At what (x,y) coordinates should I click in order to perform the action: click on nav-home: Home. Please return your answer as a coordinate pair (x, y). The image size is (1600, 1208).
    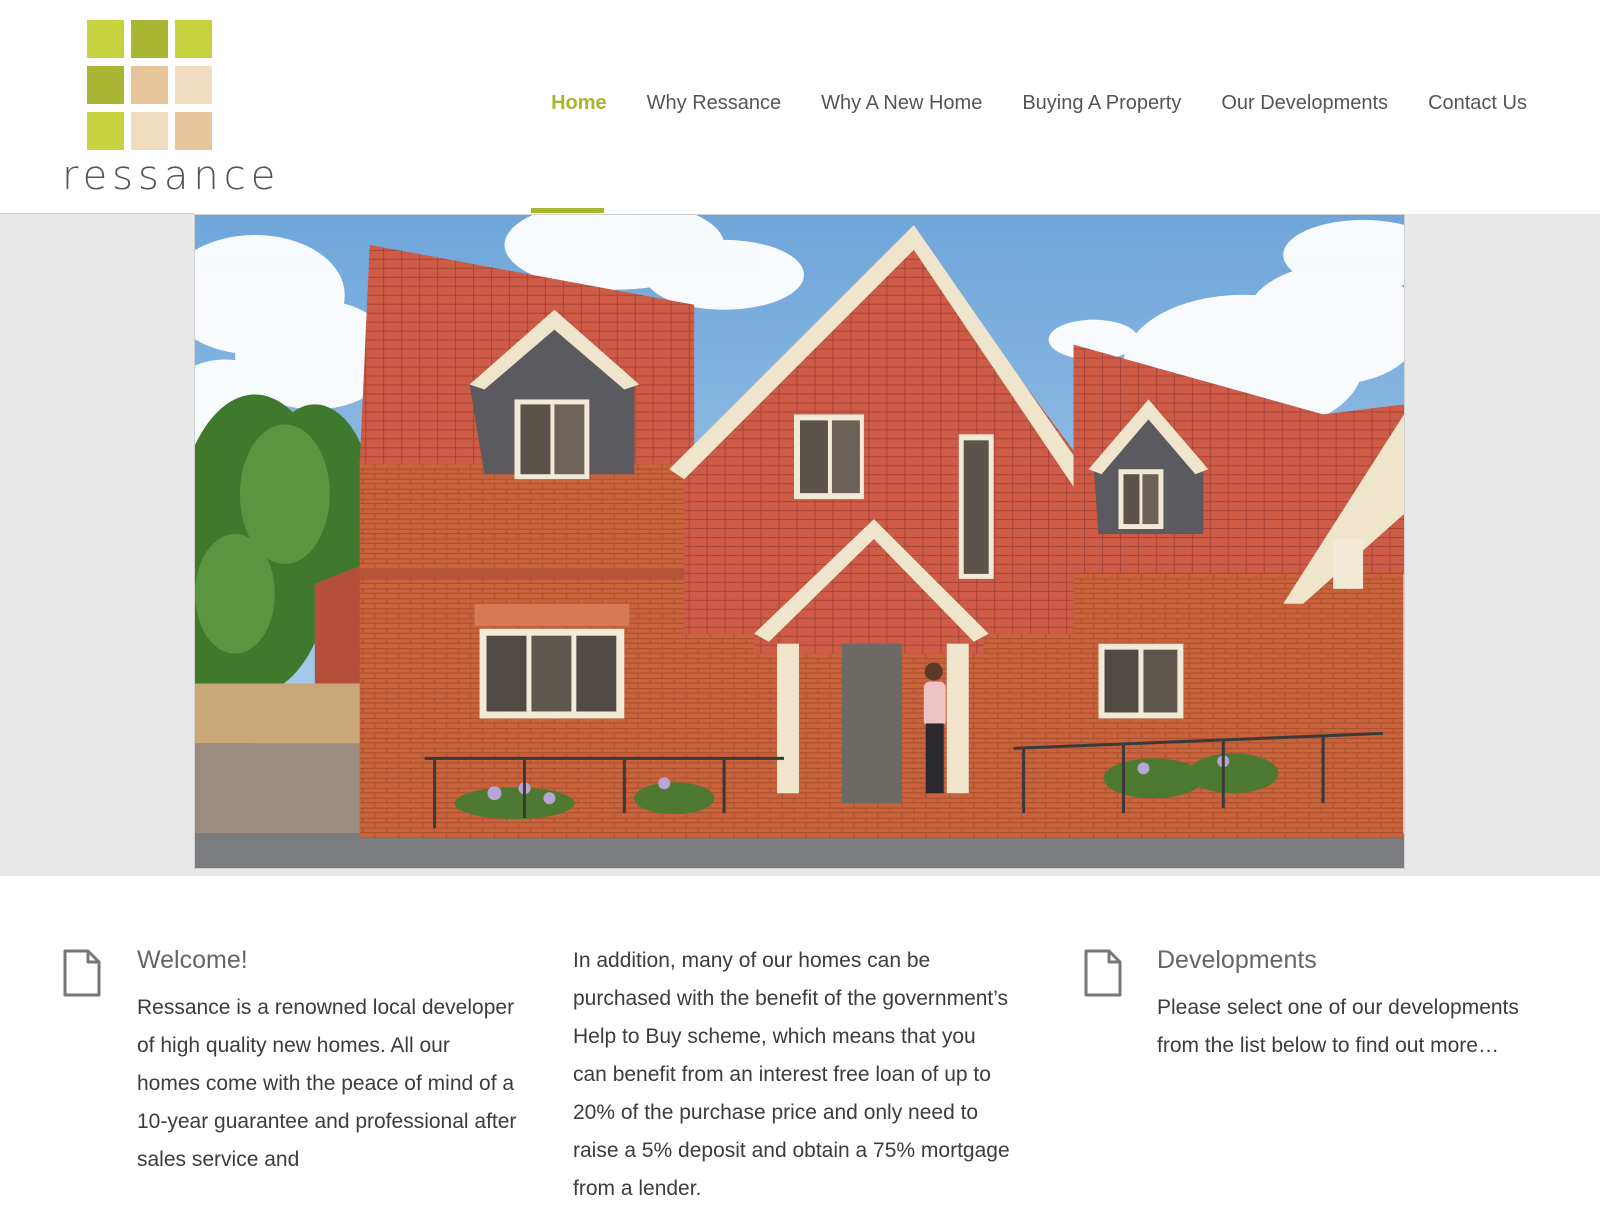
    Looking at the image, I should click on (579, 103).